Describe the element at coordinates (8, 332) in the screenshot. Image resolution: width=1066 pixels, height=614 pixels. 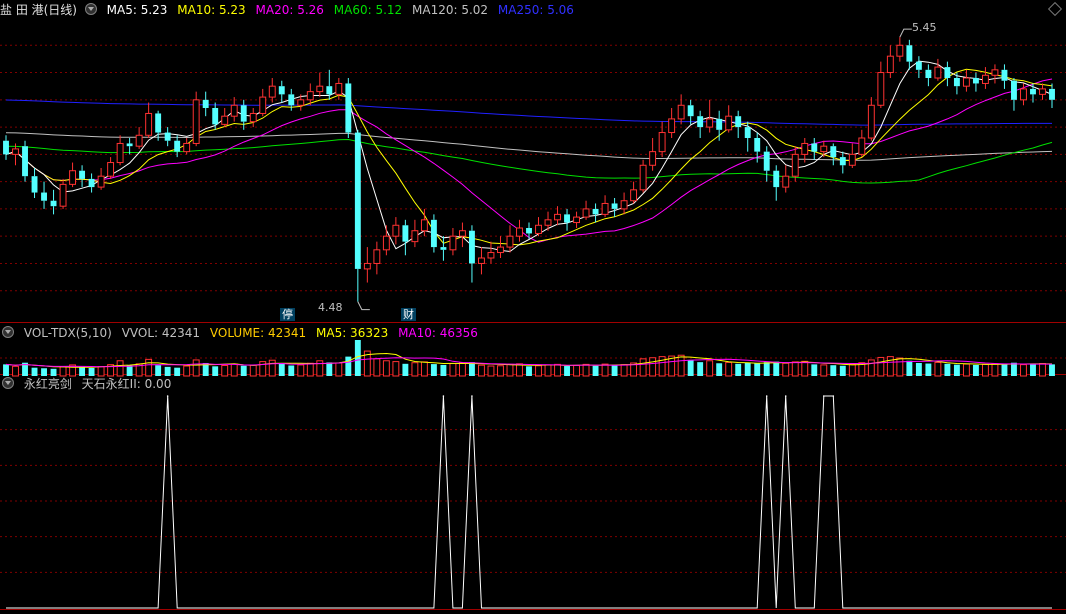
I see `volume-dropdown-icon` at that location.